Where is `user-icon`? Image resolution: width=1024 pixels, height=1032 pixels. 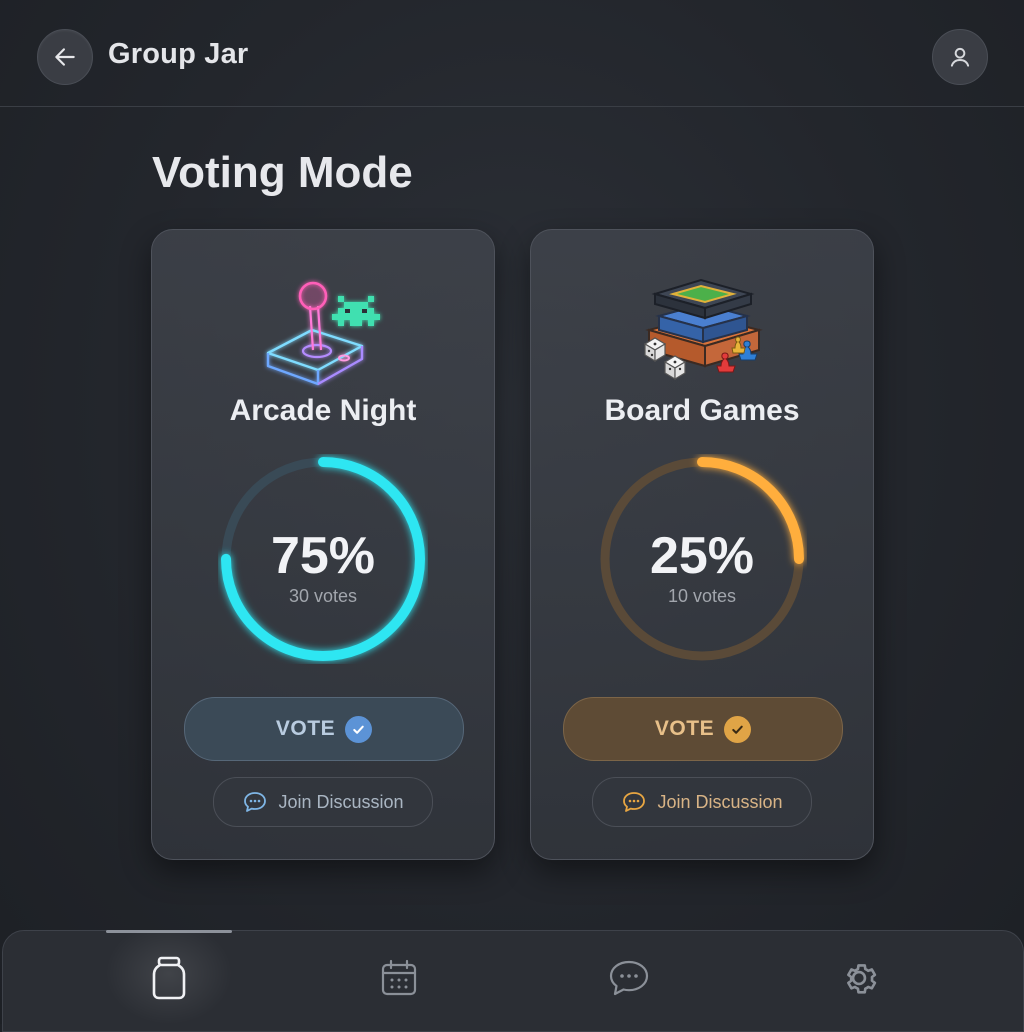
user-icon is located at coordinates (960, 57).